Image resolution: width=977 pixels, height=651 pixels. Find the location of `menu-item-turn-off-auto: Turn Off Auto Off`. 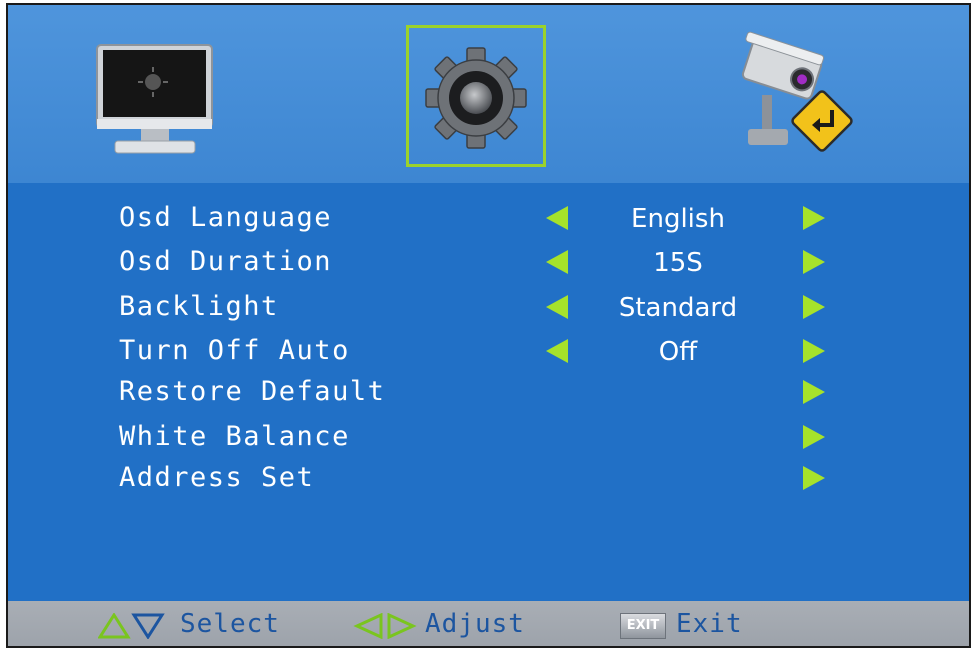

menu-item-turn-off-auto: Turn Off Auto Off is located at coordinates (488, 353).